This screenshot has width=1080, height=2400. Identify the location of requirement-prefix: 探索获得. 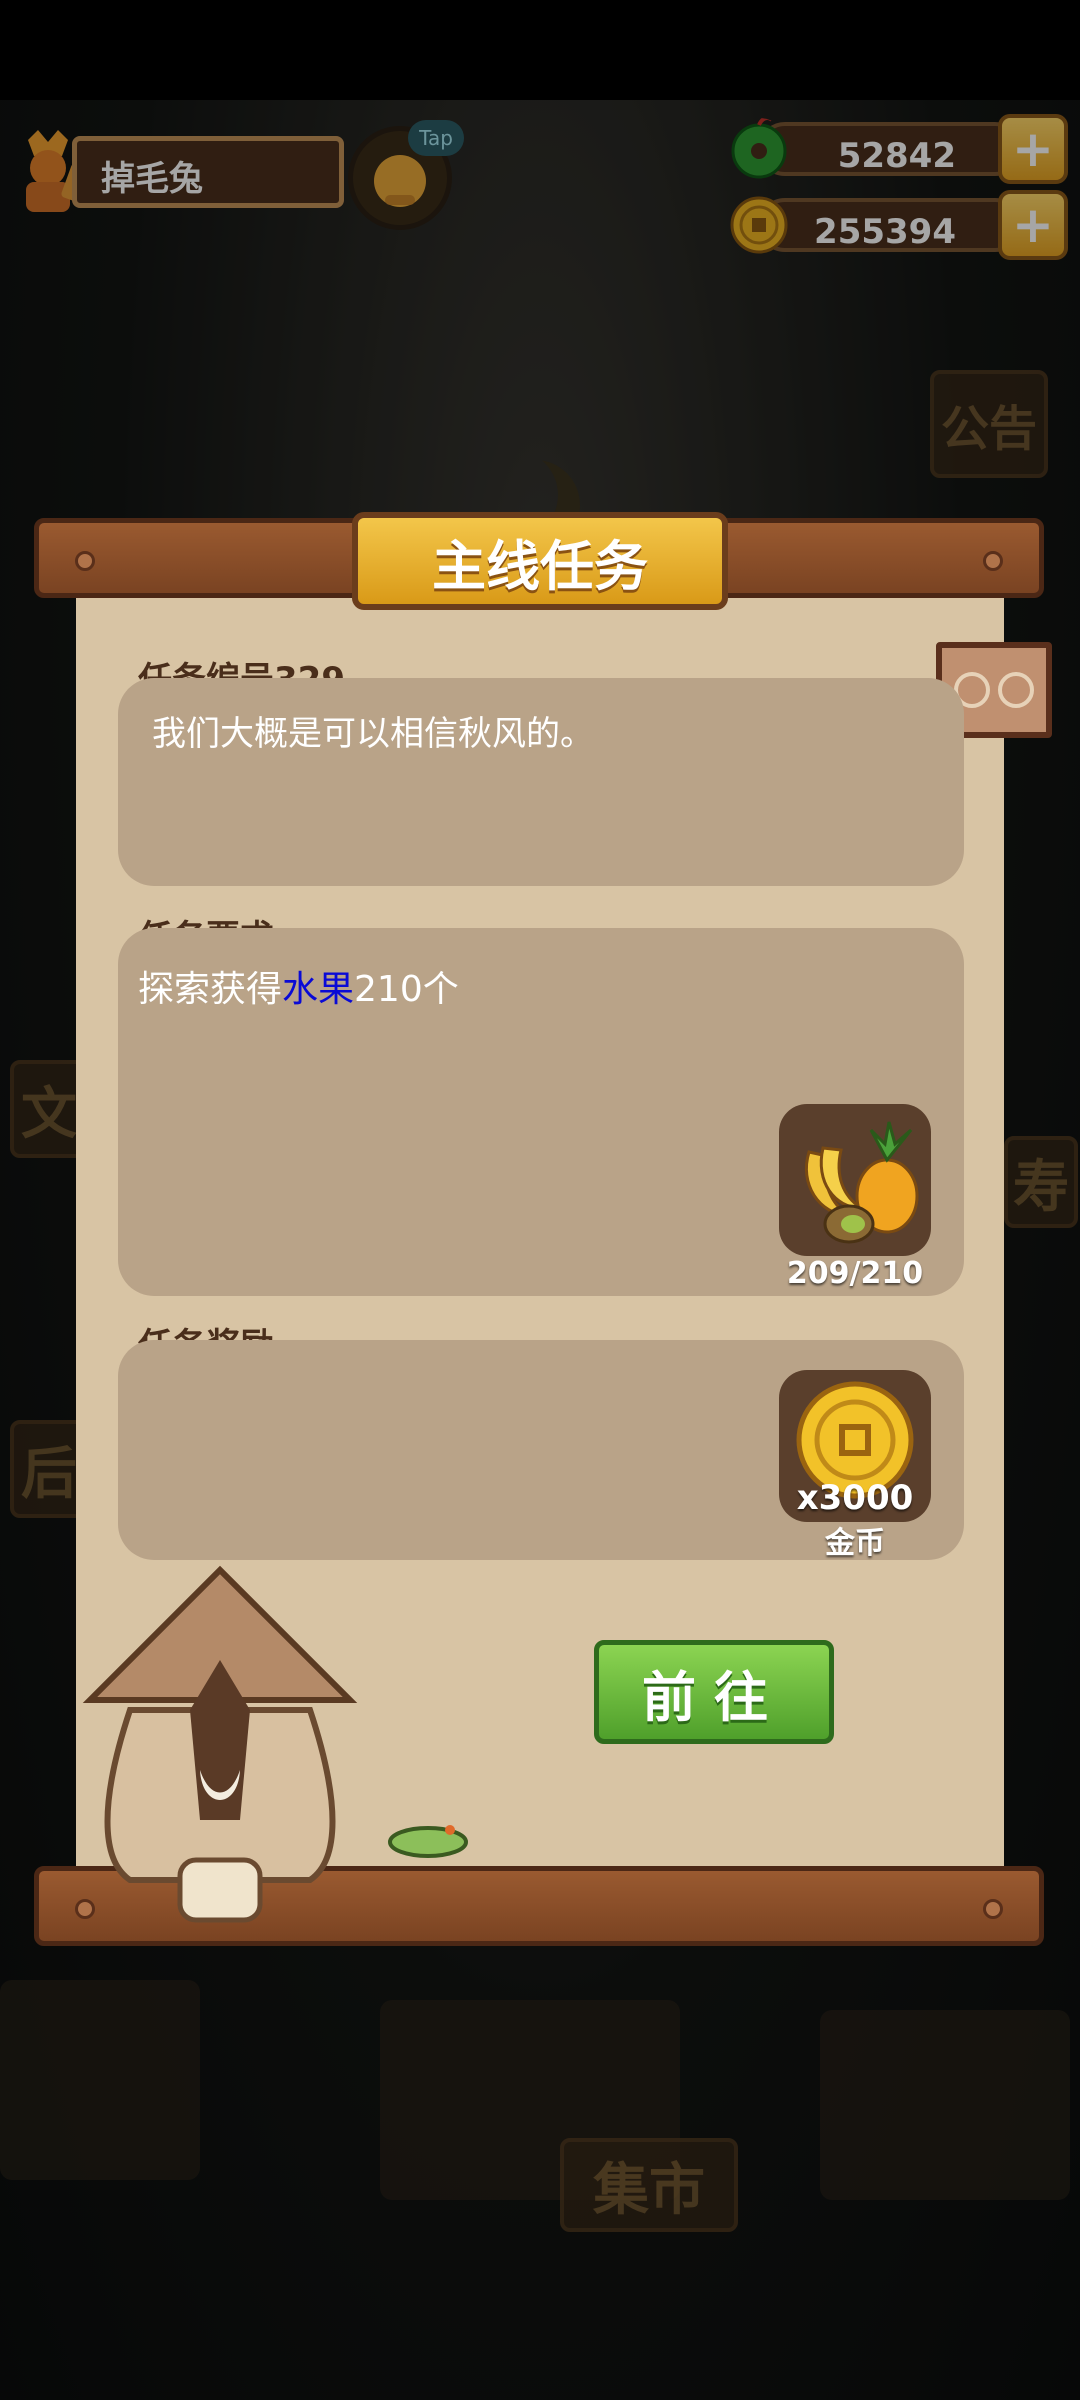
(210, 989).